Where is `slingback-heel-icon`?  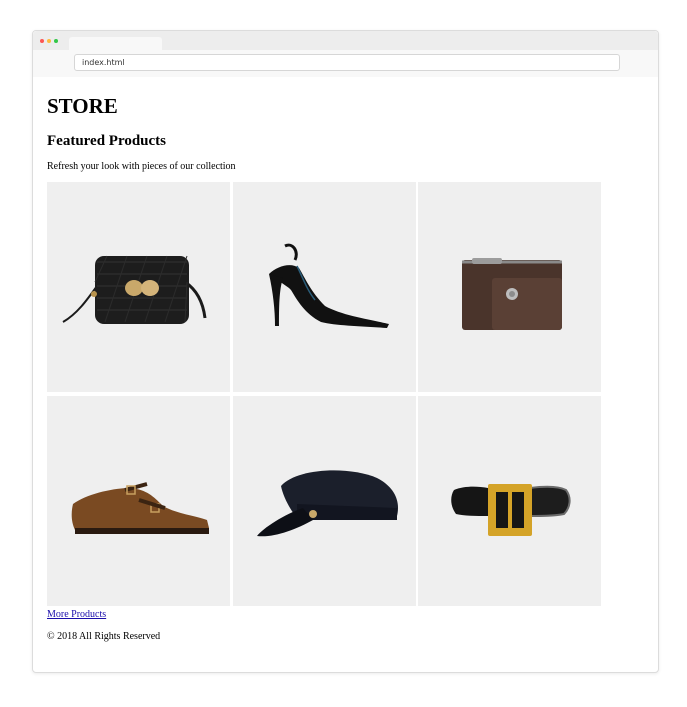
slingback-heel-icon is located at coordinates (329, 285).